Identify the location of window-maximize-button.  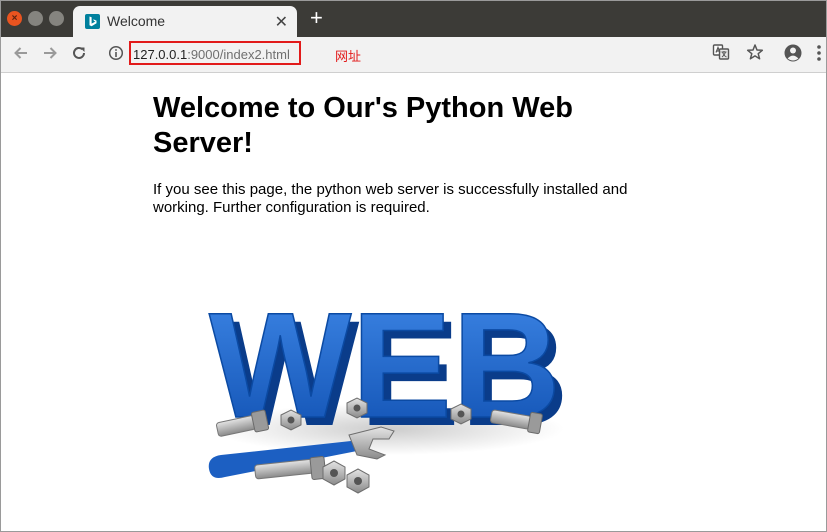
(56, 18).